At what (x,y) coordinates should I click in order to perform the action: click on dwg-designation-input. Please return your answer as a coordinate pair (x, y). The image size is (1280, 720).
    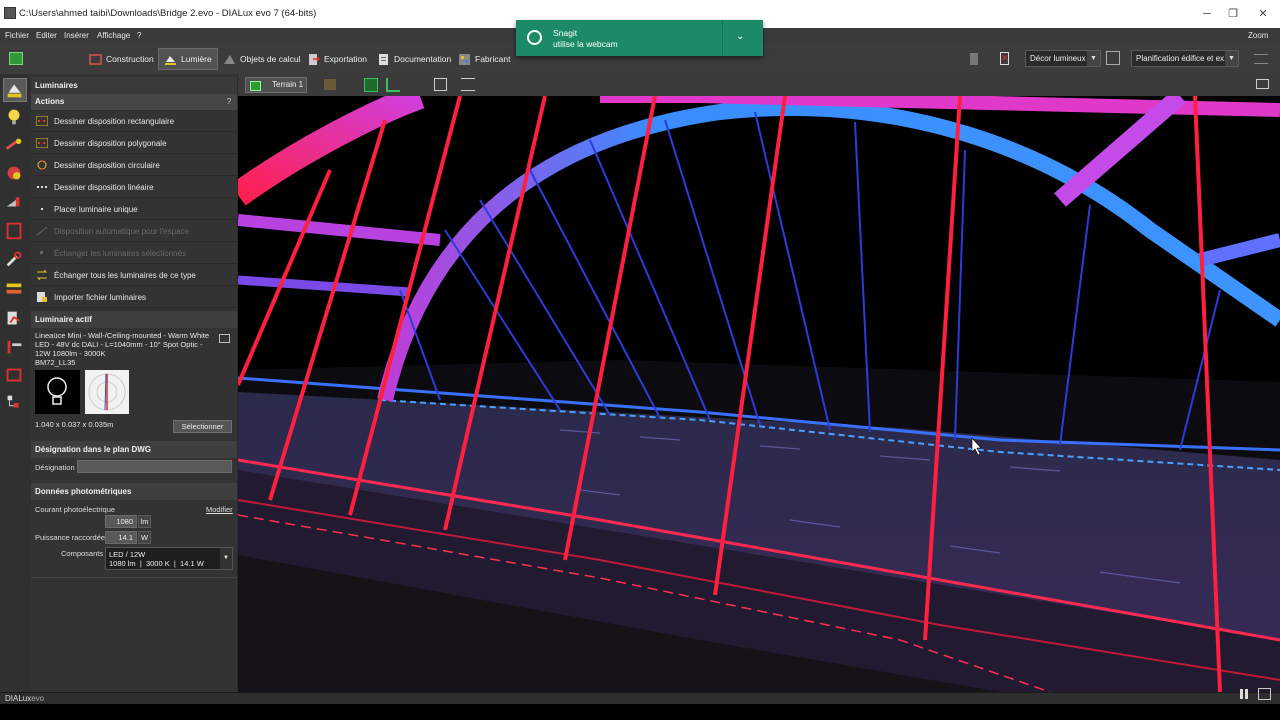
    Looking at the image, I should click on (154, 466).